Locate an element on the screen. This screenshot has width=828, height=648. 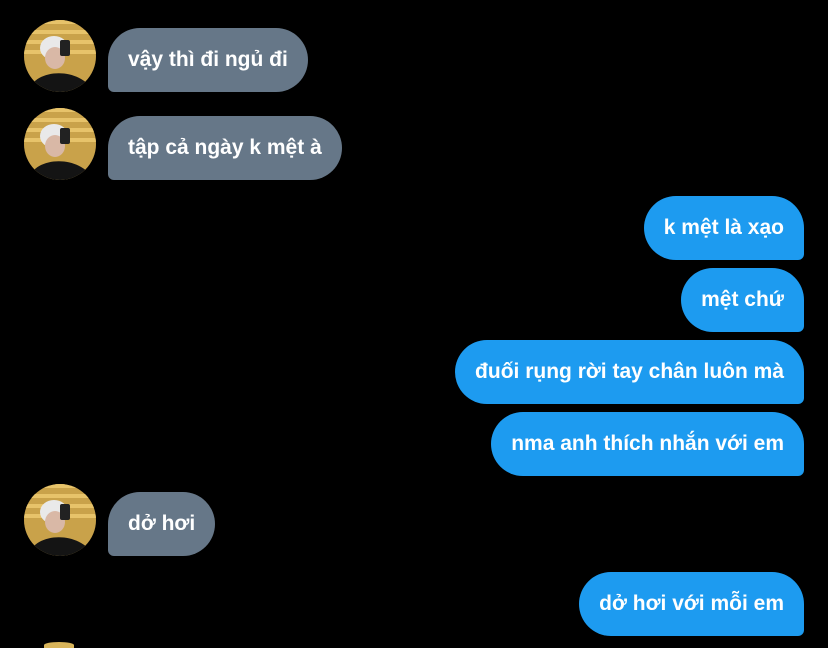
outgoing-message-bubble: dở hơi với mỗi em is located at coordinates (691, 604).